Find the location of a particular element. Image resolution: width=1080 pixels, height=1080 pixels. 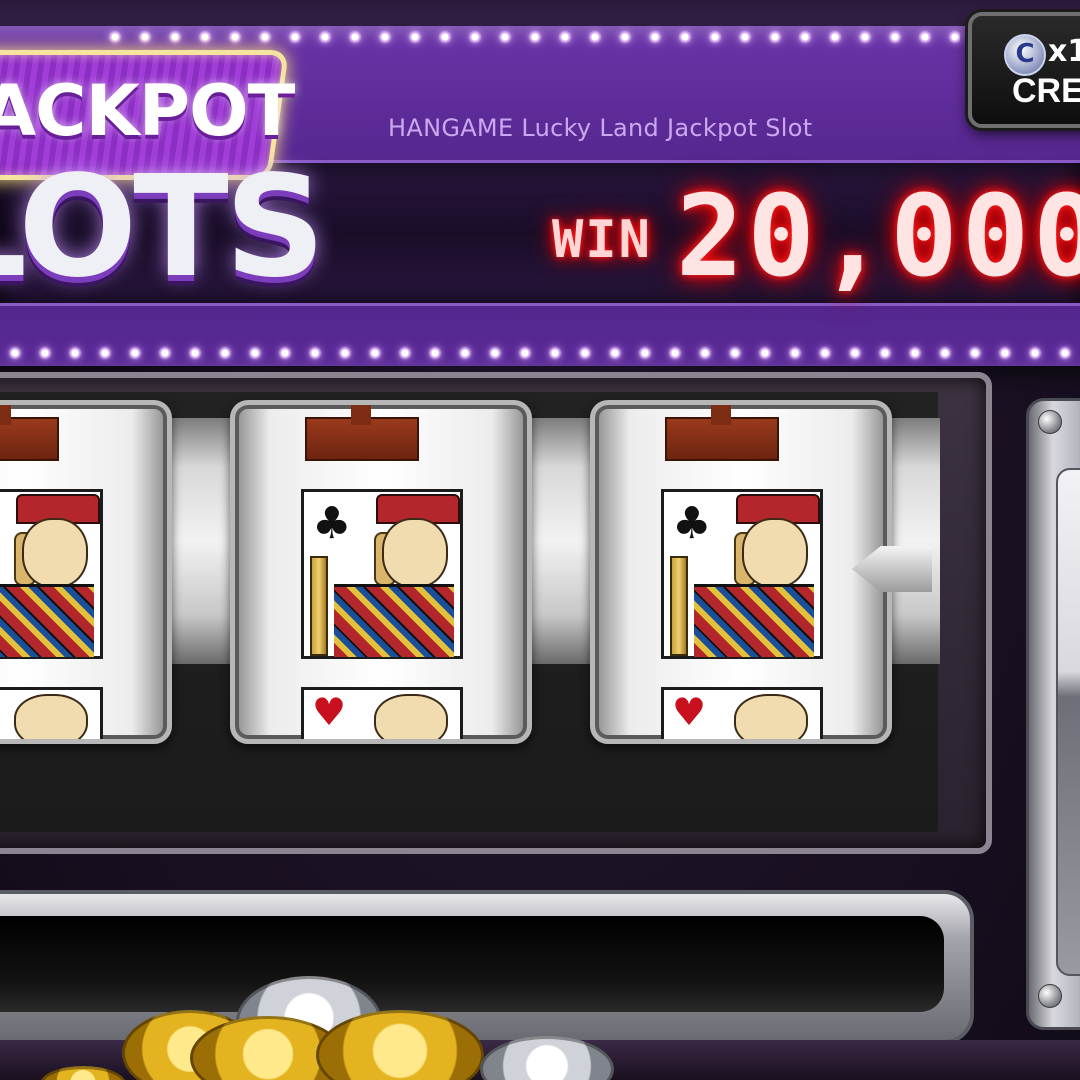

logo-jackpot-text: ACKPOT is located at coordinates (147, 111).